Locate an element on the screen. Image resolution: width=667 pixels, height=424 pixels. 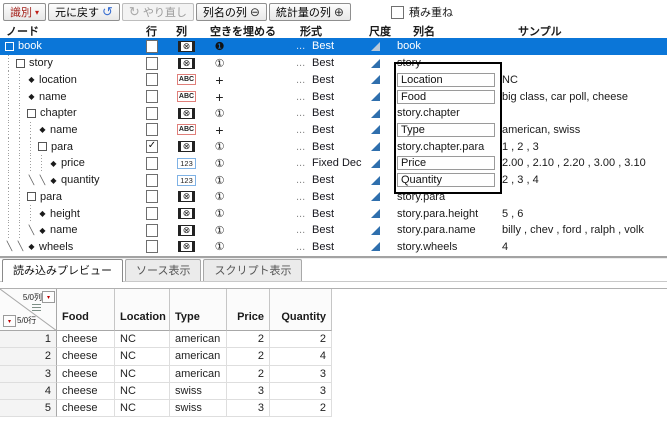
columns-menu-button: ▾ is located at coordinates (48, 297).